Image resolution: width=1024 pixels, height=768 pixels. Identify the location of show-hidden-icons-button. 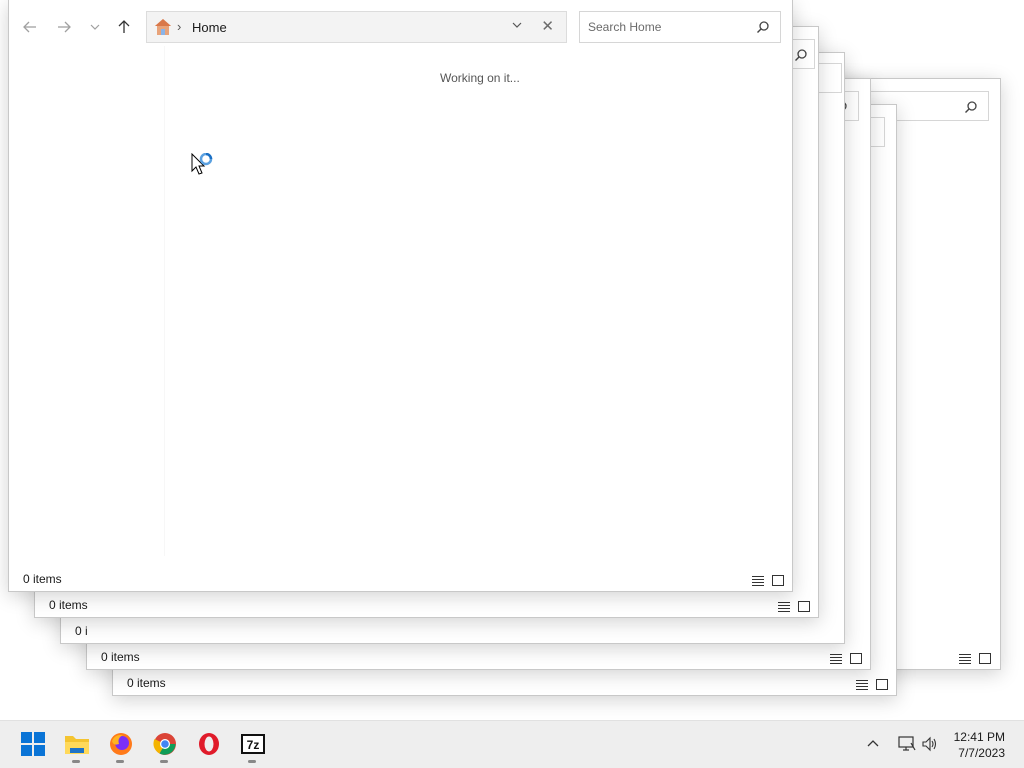
(874, 745).